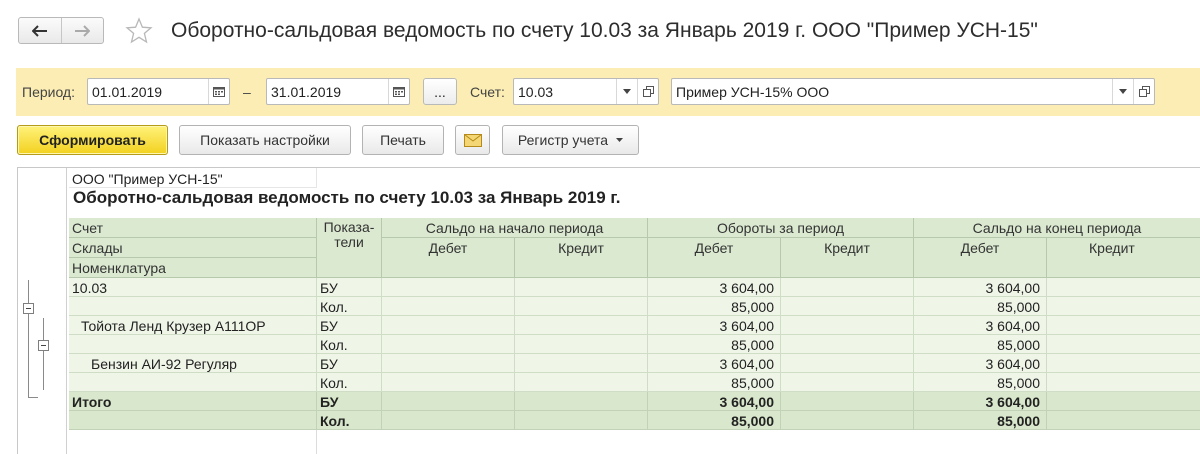 The height and width of the screenshot is (454, 1200). I want to click on envelope-icon, so click(472, 140).